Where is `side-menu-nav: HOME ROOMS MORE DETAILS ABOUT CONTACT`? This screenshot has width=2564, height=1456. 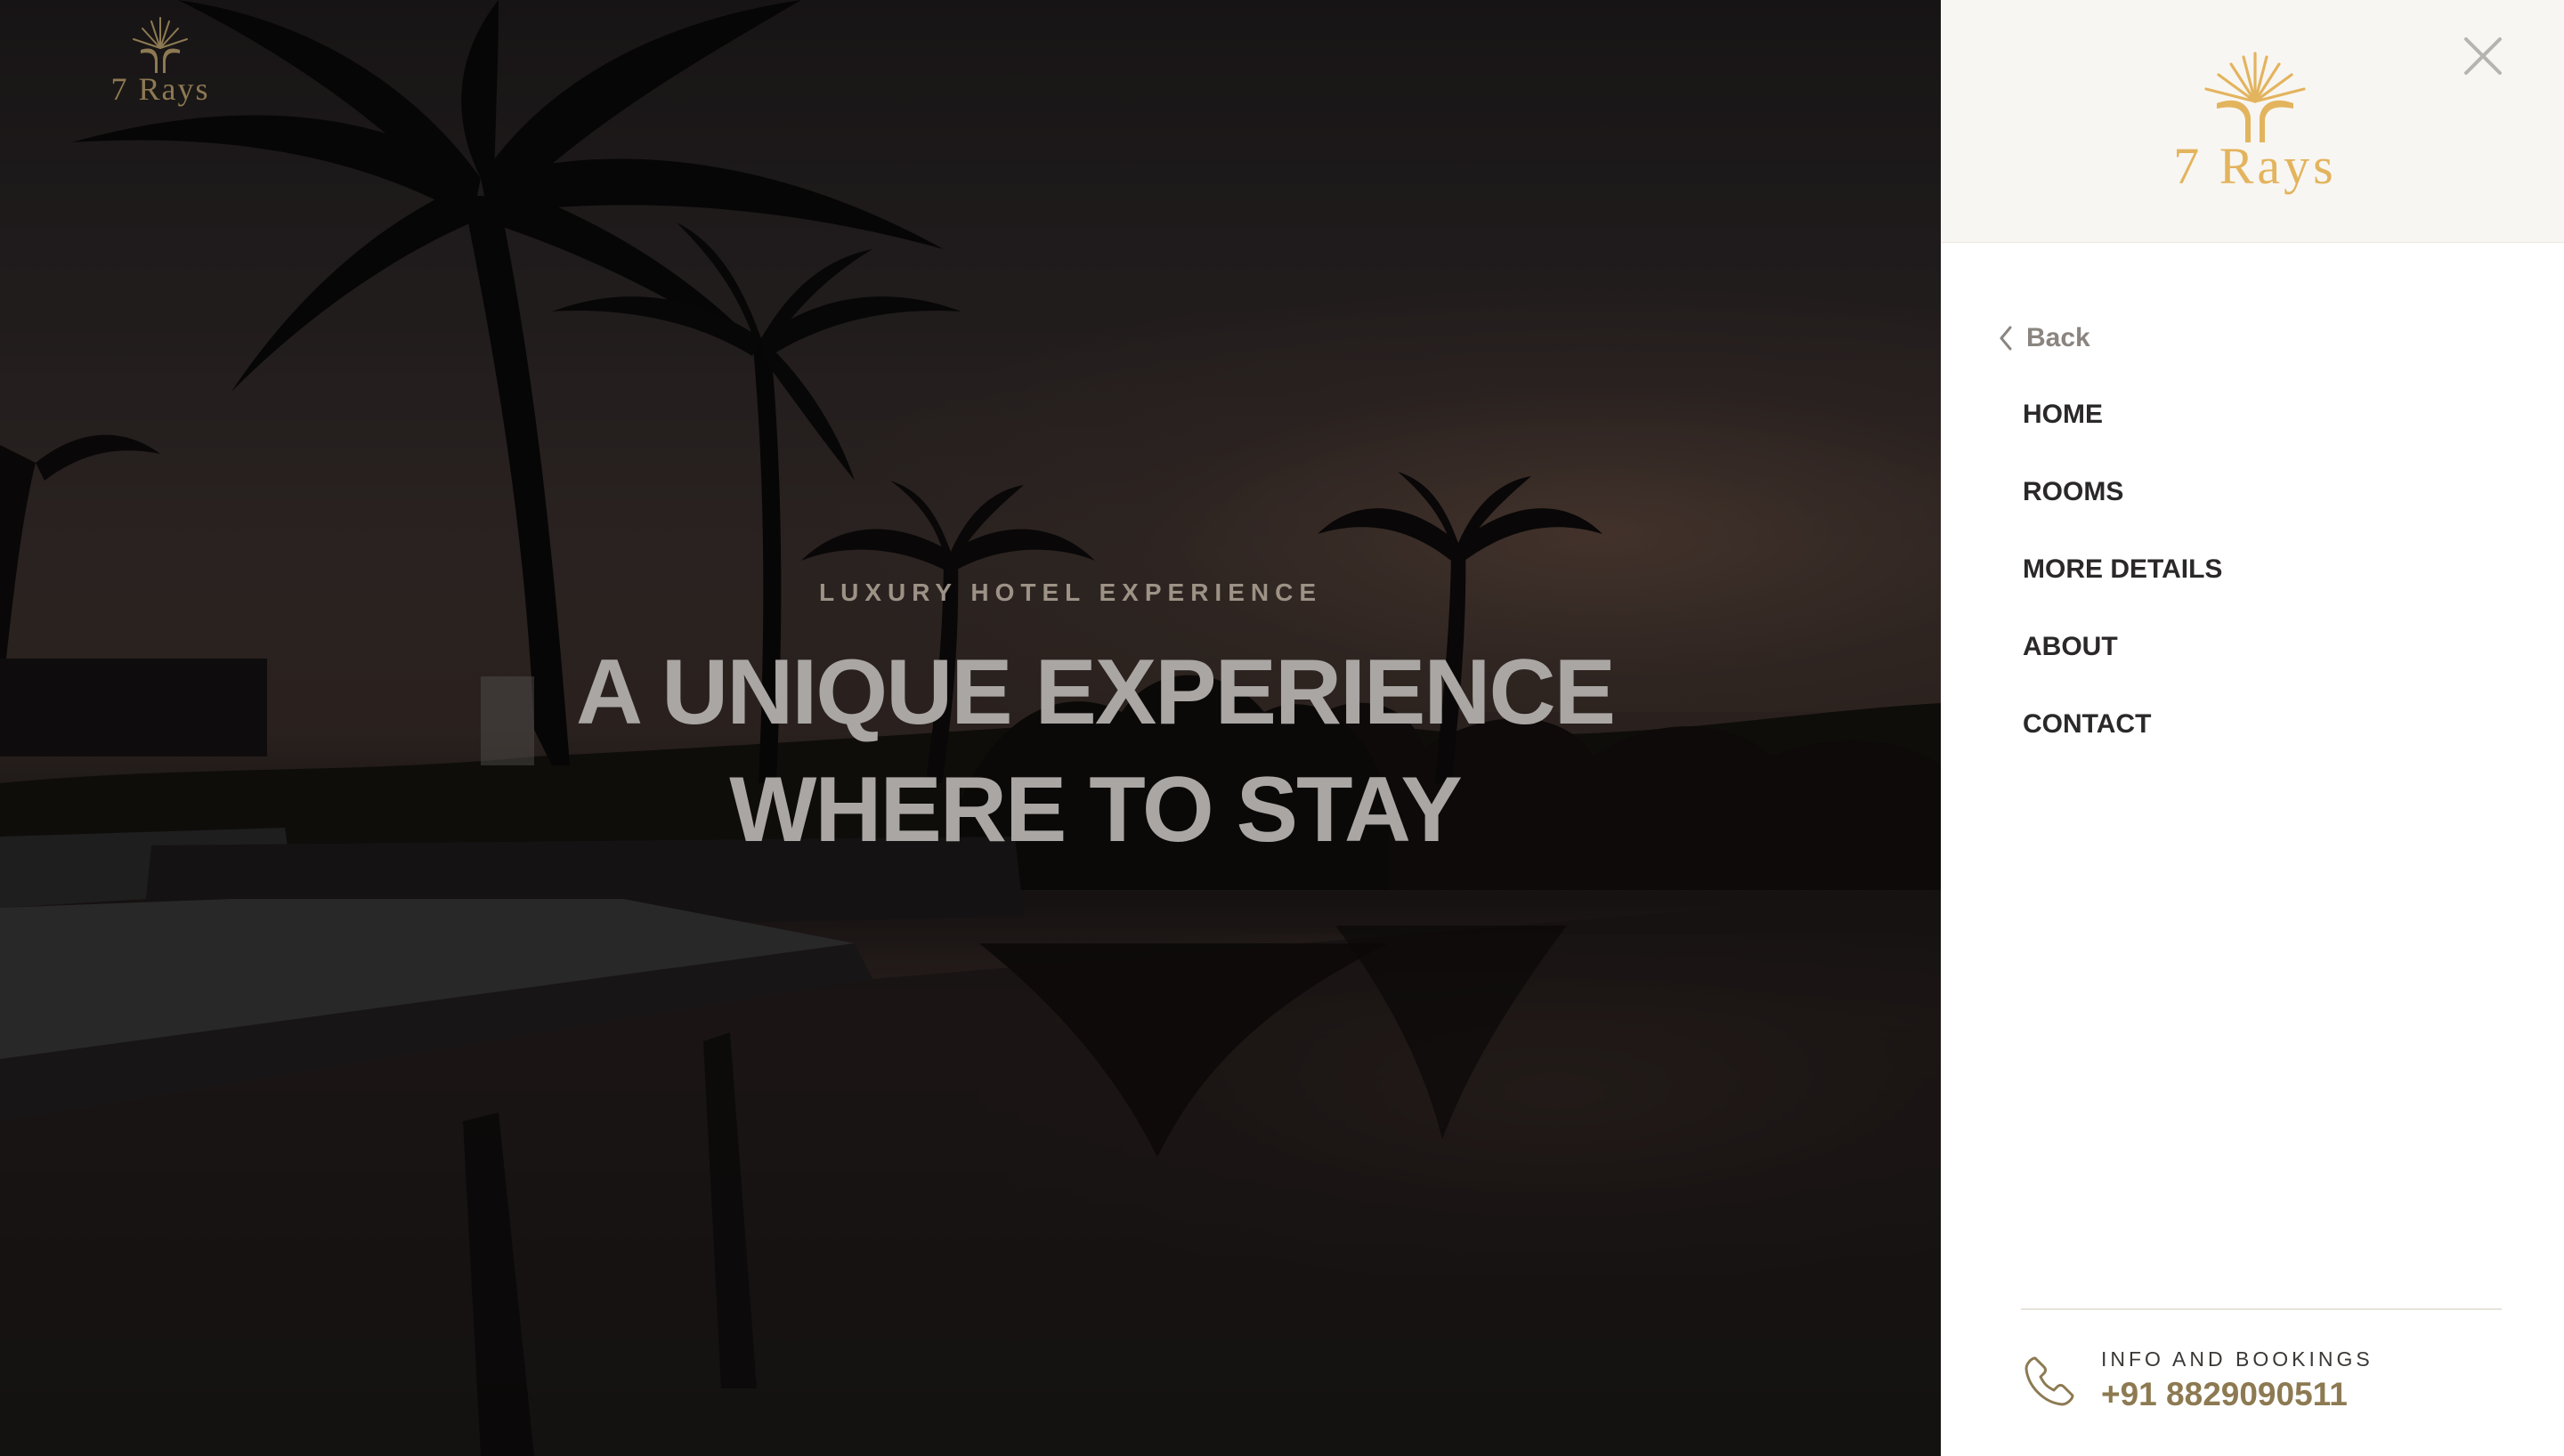
side-menu-nav: HOME ROOMS MORE DETAILS ABOUT CONTACT is located at coordinates (2122, 585).